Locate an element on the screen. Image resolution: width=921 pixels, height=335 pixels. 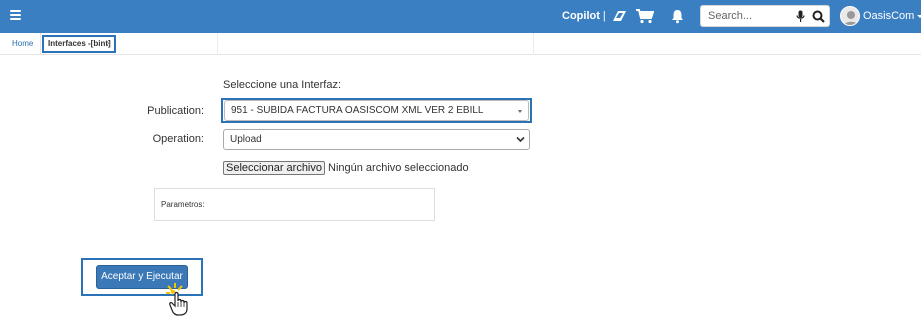
tab-bar: Home Interfaces -[bint] × is located at coordinates (460, 44).